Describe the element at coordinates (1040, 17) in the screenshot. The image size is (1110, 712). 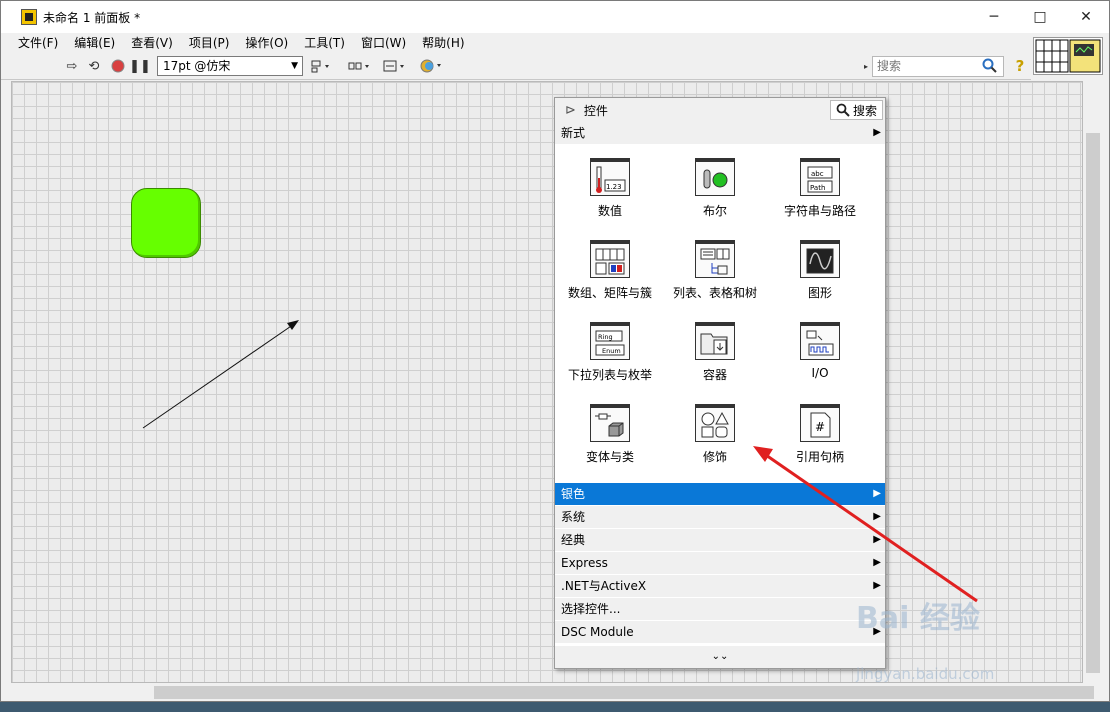
I see `maximize-button: □` at that location.